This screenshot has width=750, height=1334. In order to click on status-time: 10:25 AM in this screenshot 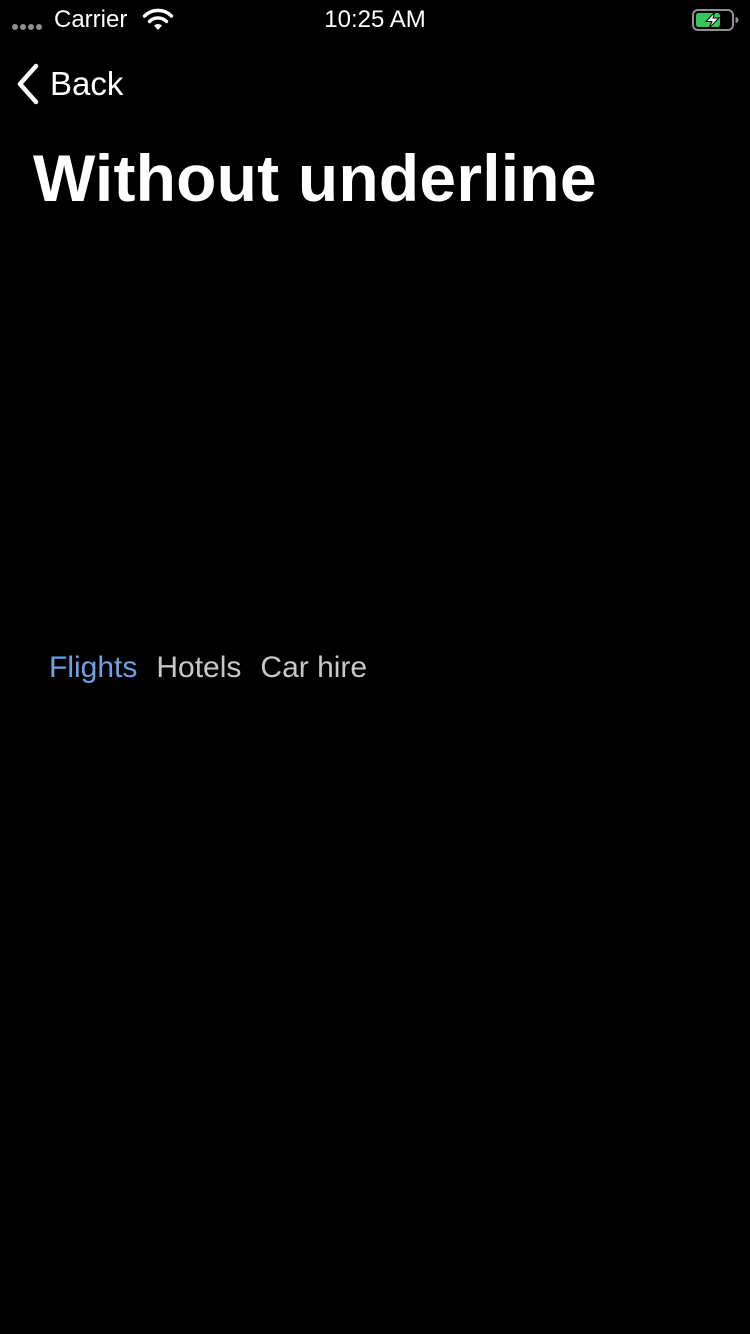, I will do `click(375, 19)`.